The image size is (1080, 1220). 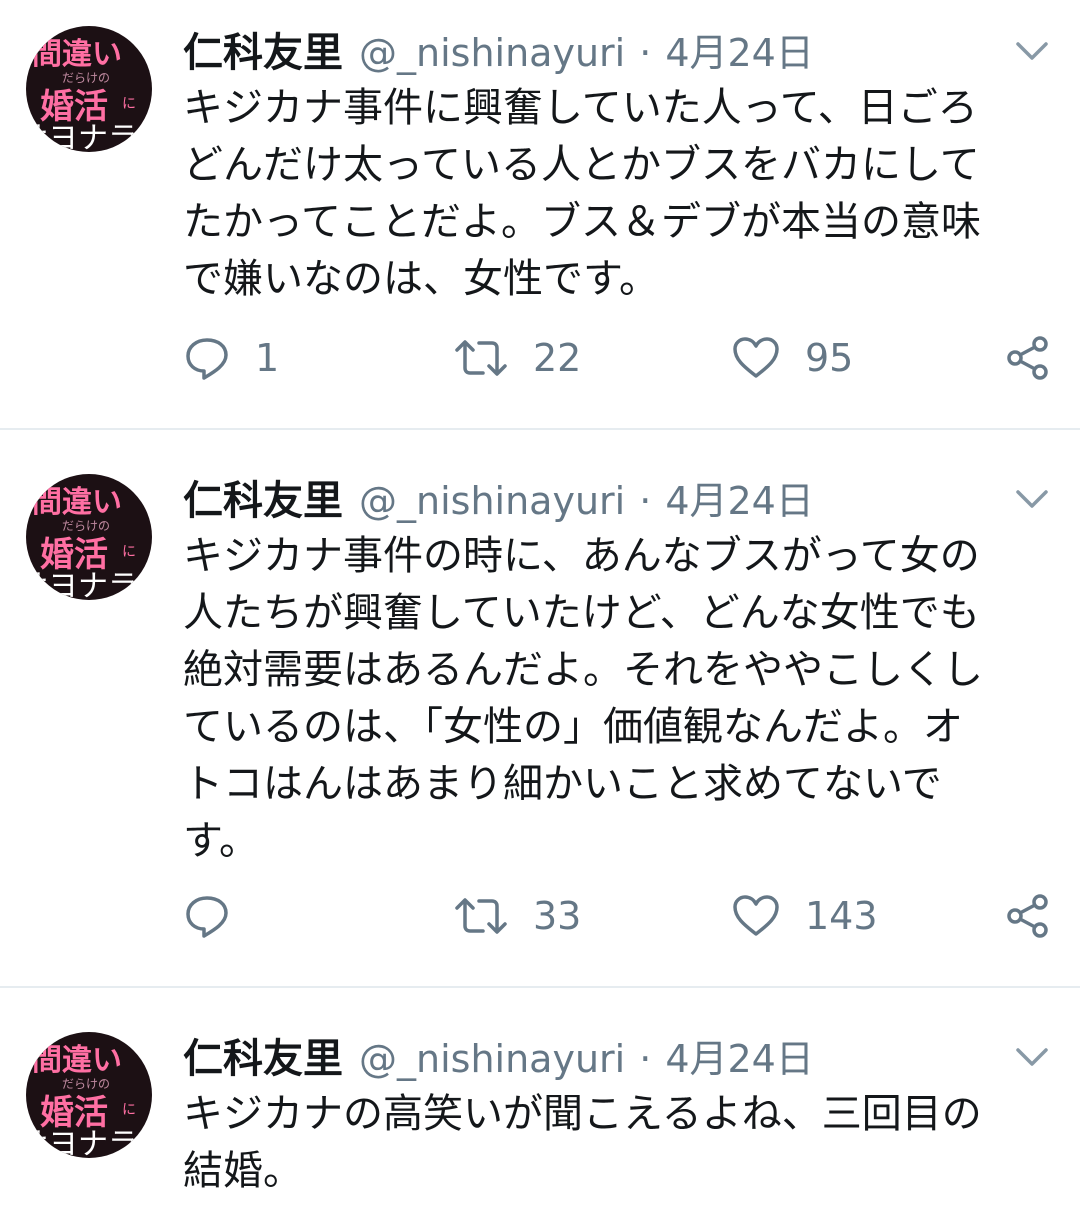 I want to click on retweet-button: 22, so click(x=517, y=358).